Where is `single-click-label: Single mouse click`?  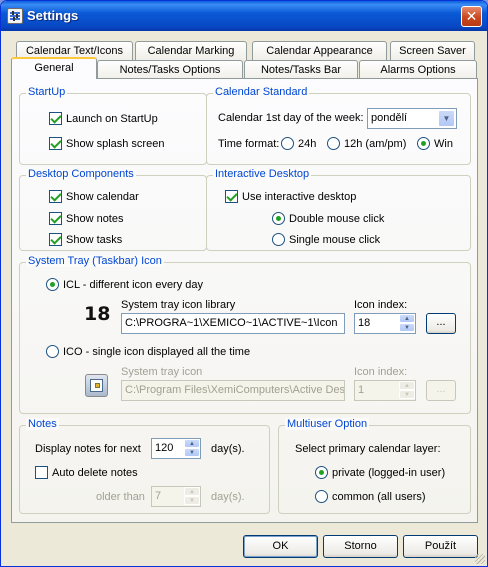 single-click-label: Single mouse click is located at coordinates (335, 240).